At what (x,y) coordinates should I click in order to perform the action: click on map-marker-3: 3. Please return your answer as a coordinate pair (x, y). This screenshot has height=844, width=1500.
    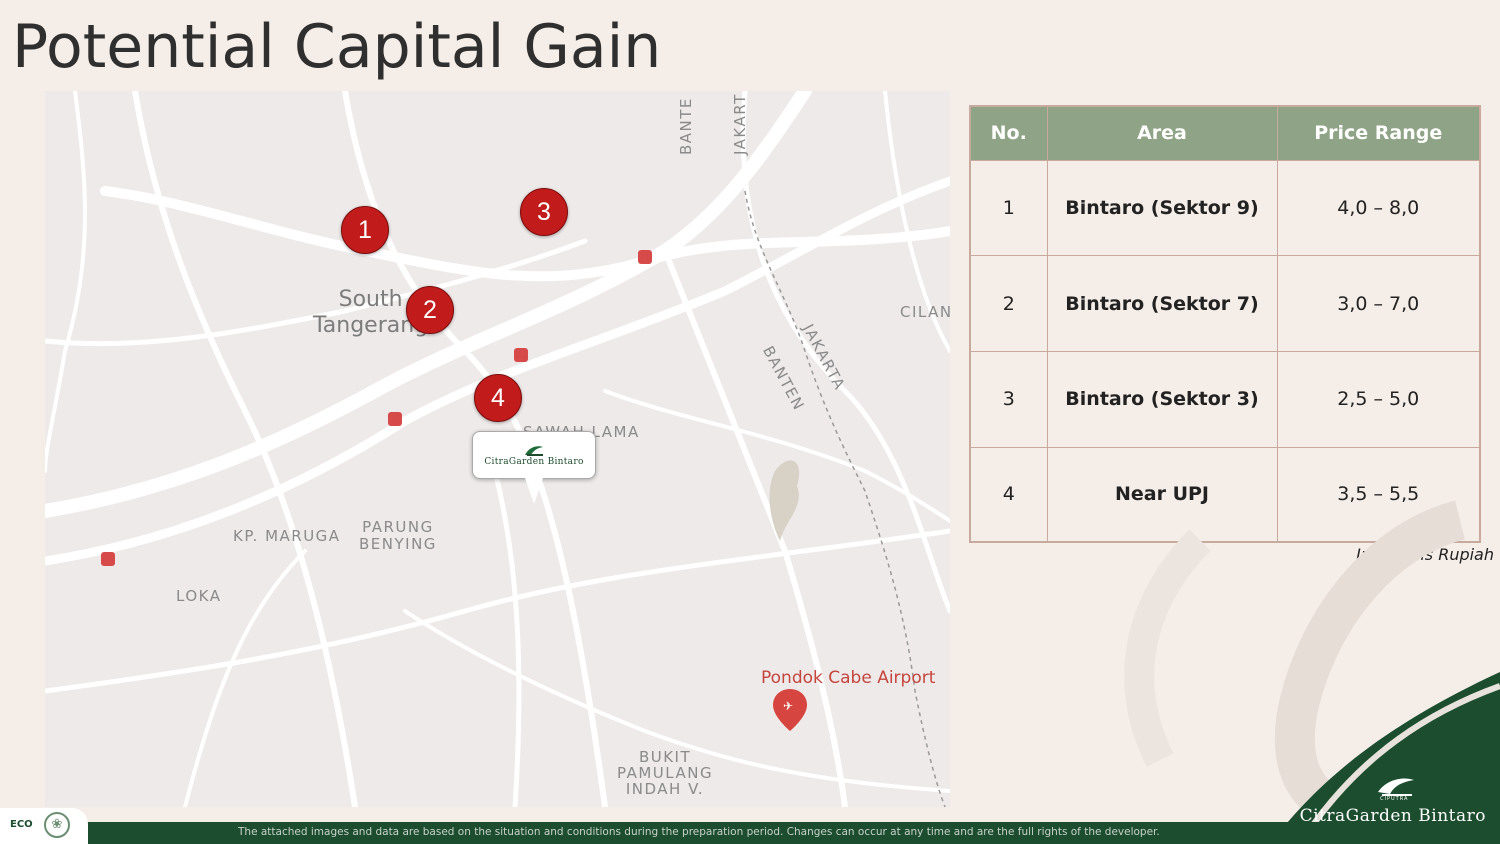
    Looking at the image, I should click on (544, 212).